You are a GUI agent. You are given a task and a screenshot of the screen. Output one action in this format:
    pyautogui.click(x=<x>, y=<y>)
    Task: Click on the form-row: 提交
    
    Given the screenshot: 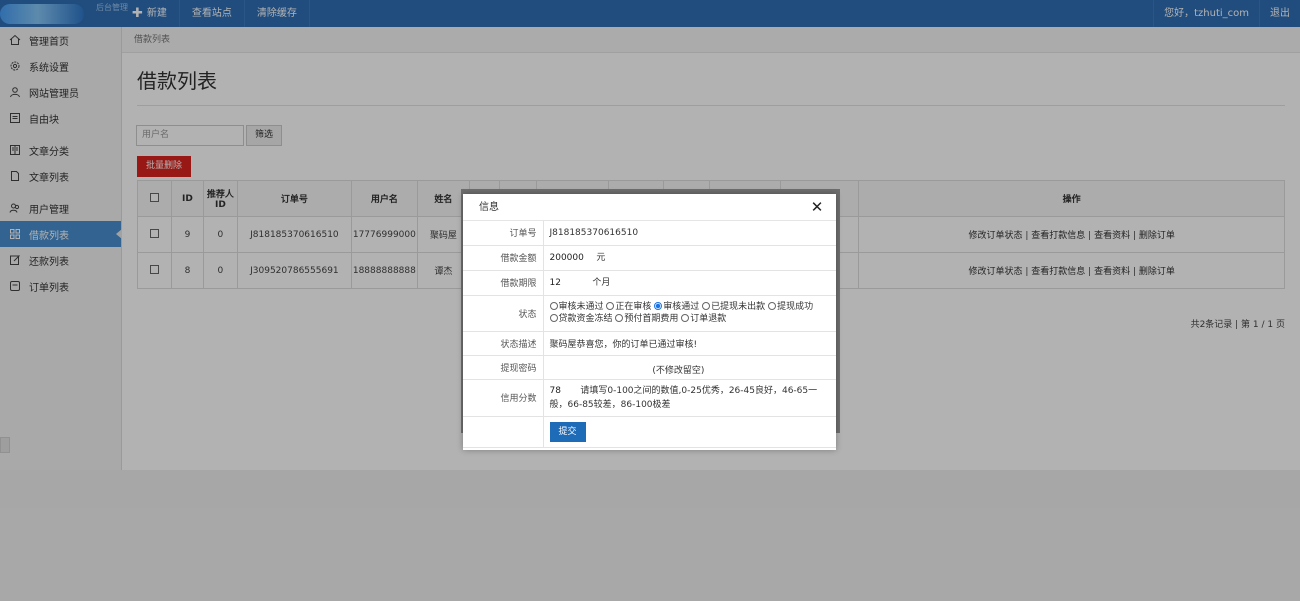 What is the action you would take?
    pyautogui.click(x=649, y=432)
    